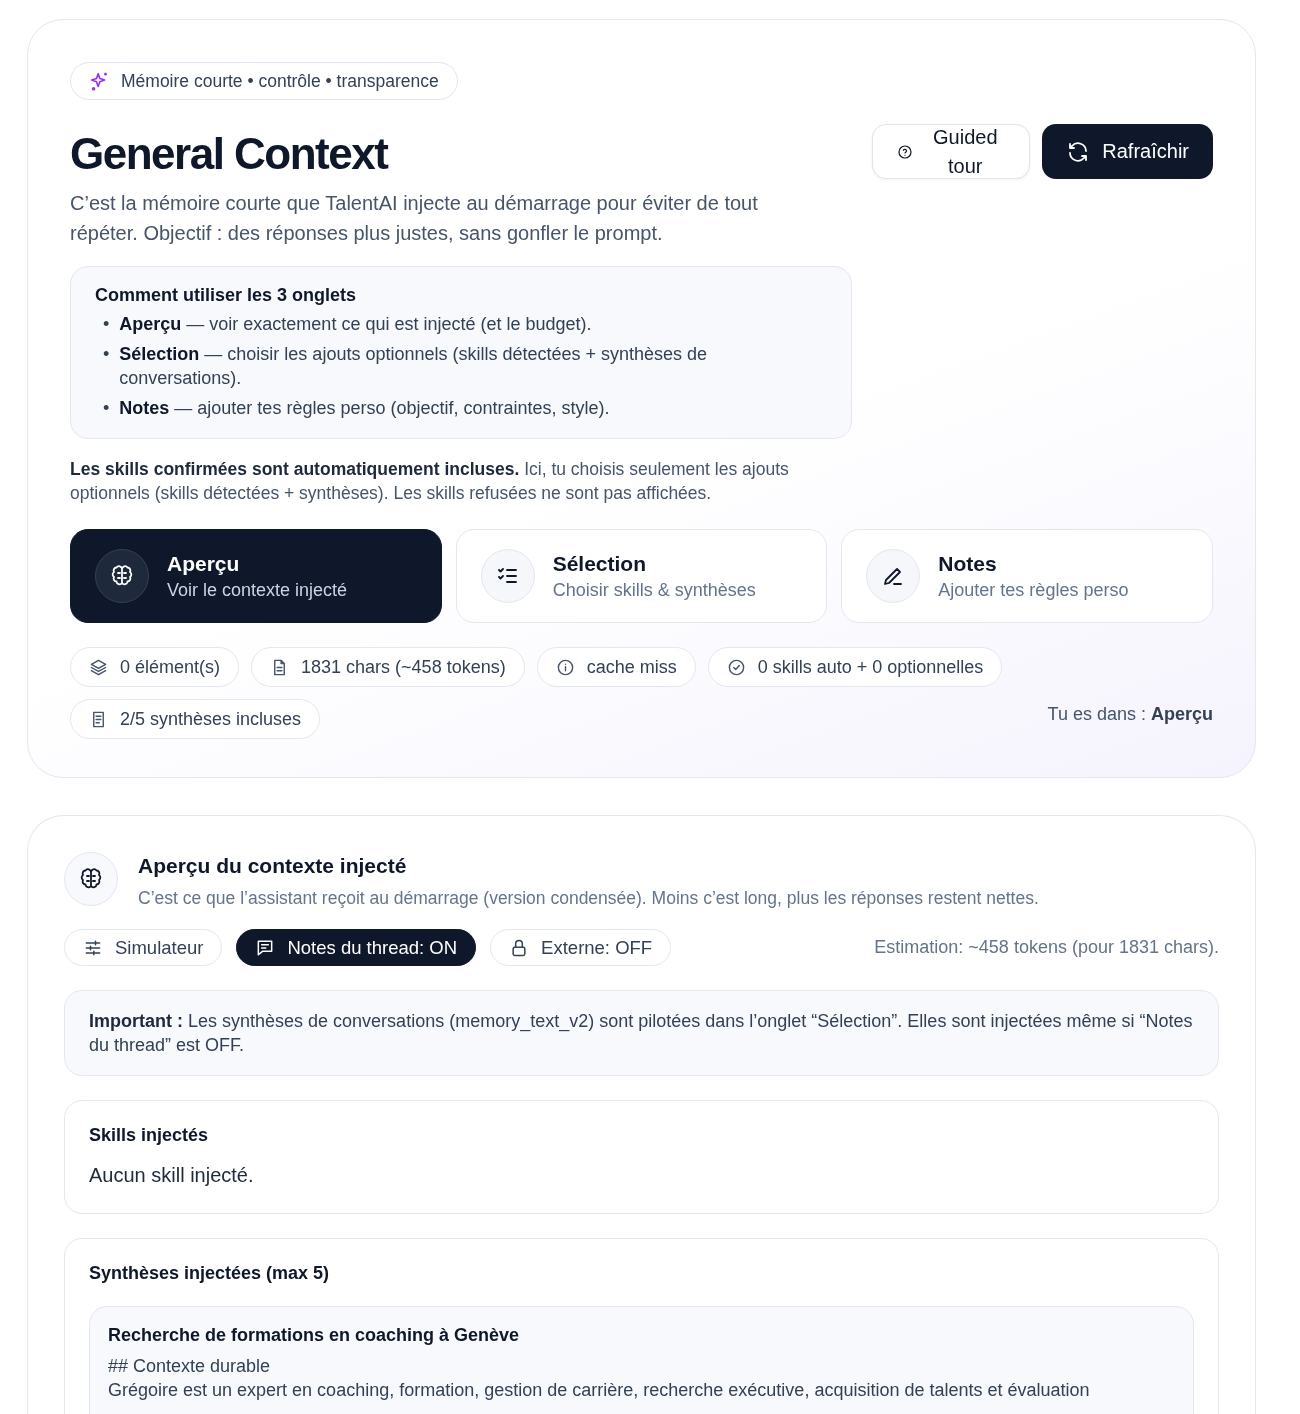 The width and height of the screenshot is (1300, 1414). What do you see at coordinates (565, 667) in the screenshot?
I see `info-icon` at bounding box center [565, 667].